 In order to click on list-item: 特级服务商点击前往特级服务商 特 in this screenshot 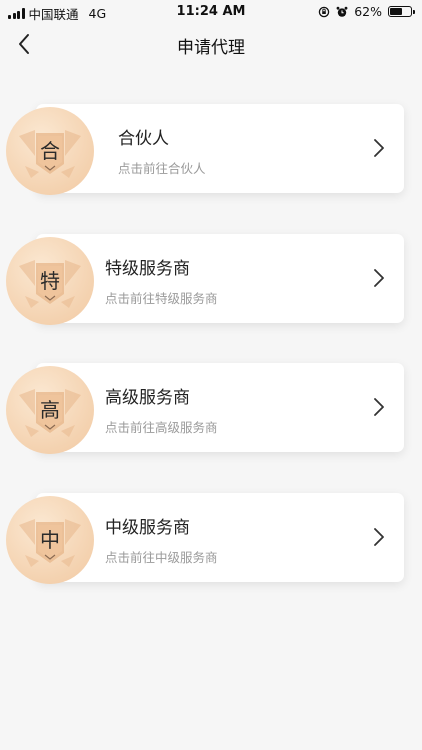, I will do `click(211, 279)`.